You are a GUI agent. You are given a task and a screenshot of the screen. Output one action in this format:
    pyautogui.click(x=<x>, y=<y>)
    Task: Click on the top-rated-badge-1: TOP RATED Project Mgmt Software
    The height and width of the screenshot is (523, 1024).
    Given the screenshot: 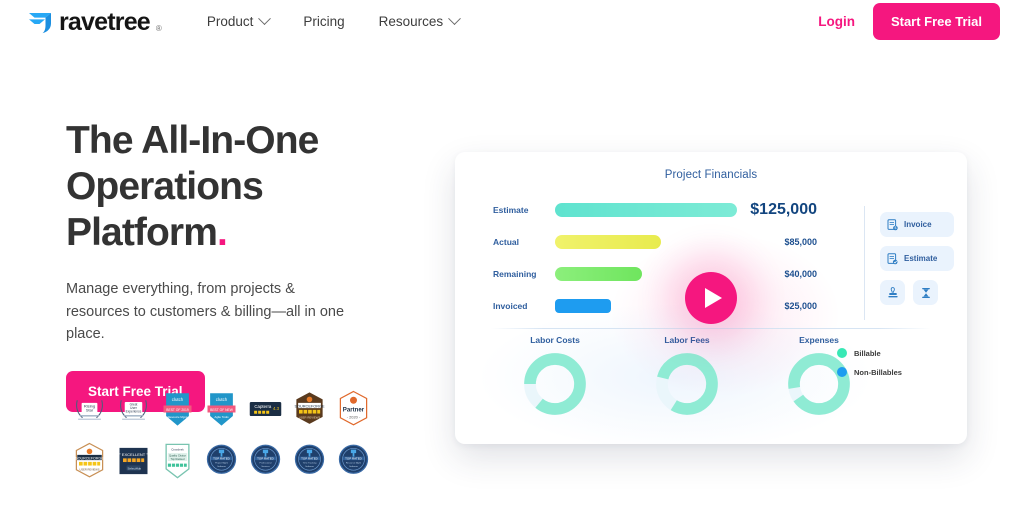 What is the action you would take?
    pyautogui.click(x=221, y=459)
    